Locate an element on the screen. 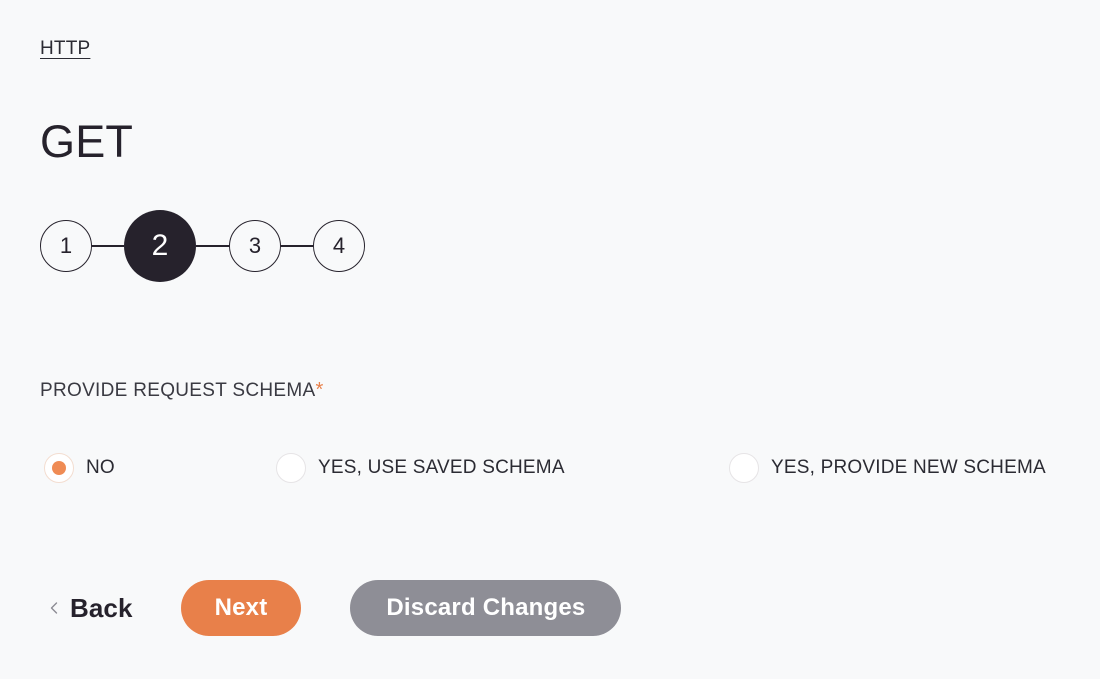 Image resolution: width=1100 pixels, height=679 pixels. radio-dot-yes-provide-new-schema is located at coordinates (744, 468).